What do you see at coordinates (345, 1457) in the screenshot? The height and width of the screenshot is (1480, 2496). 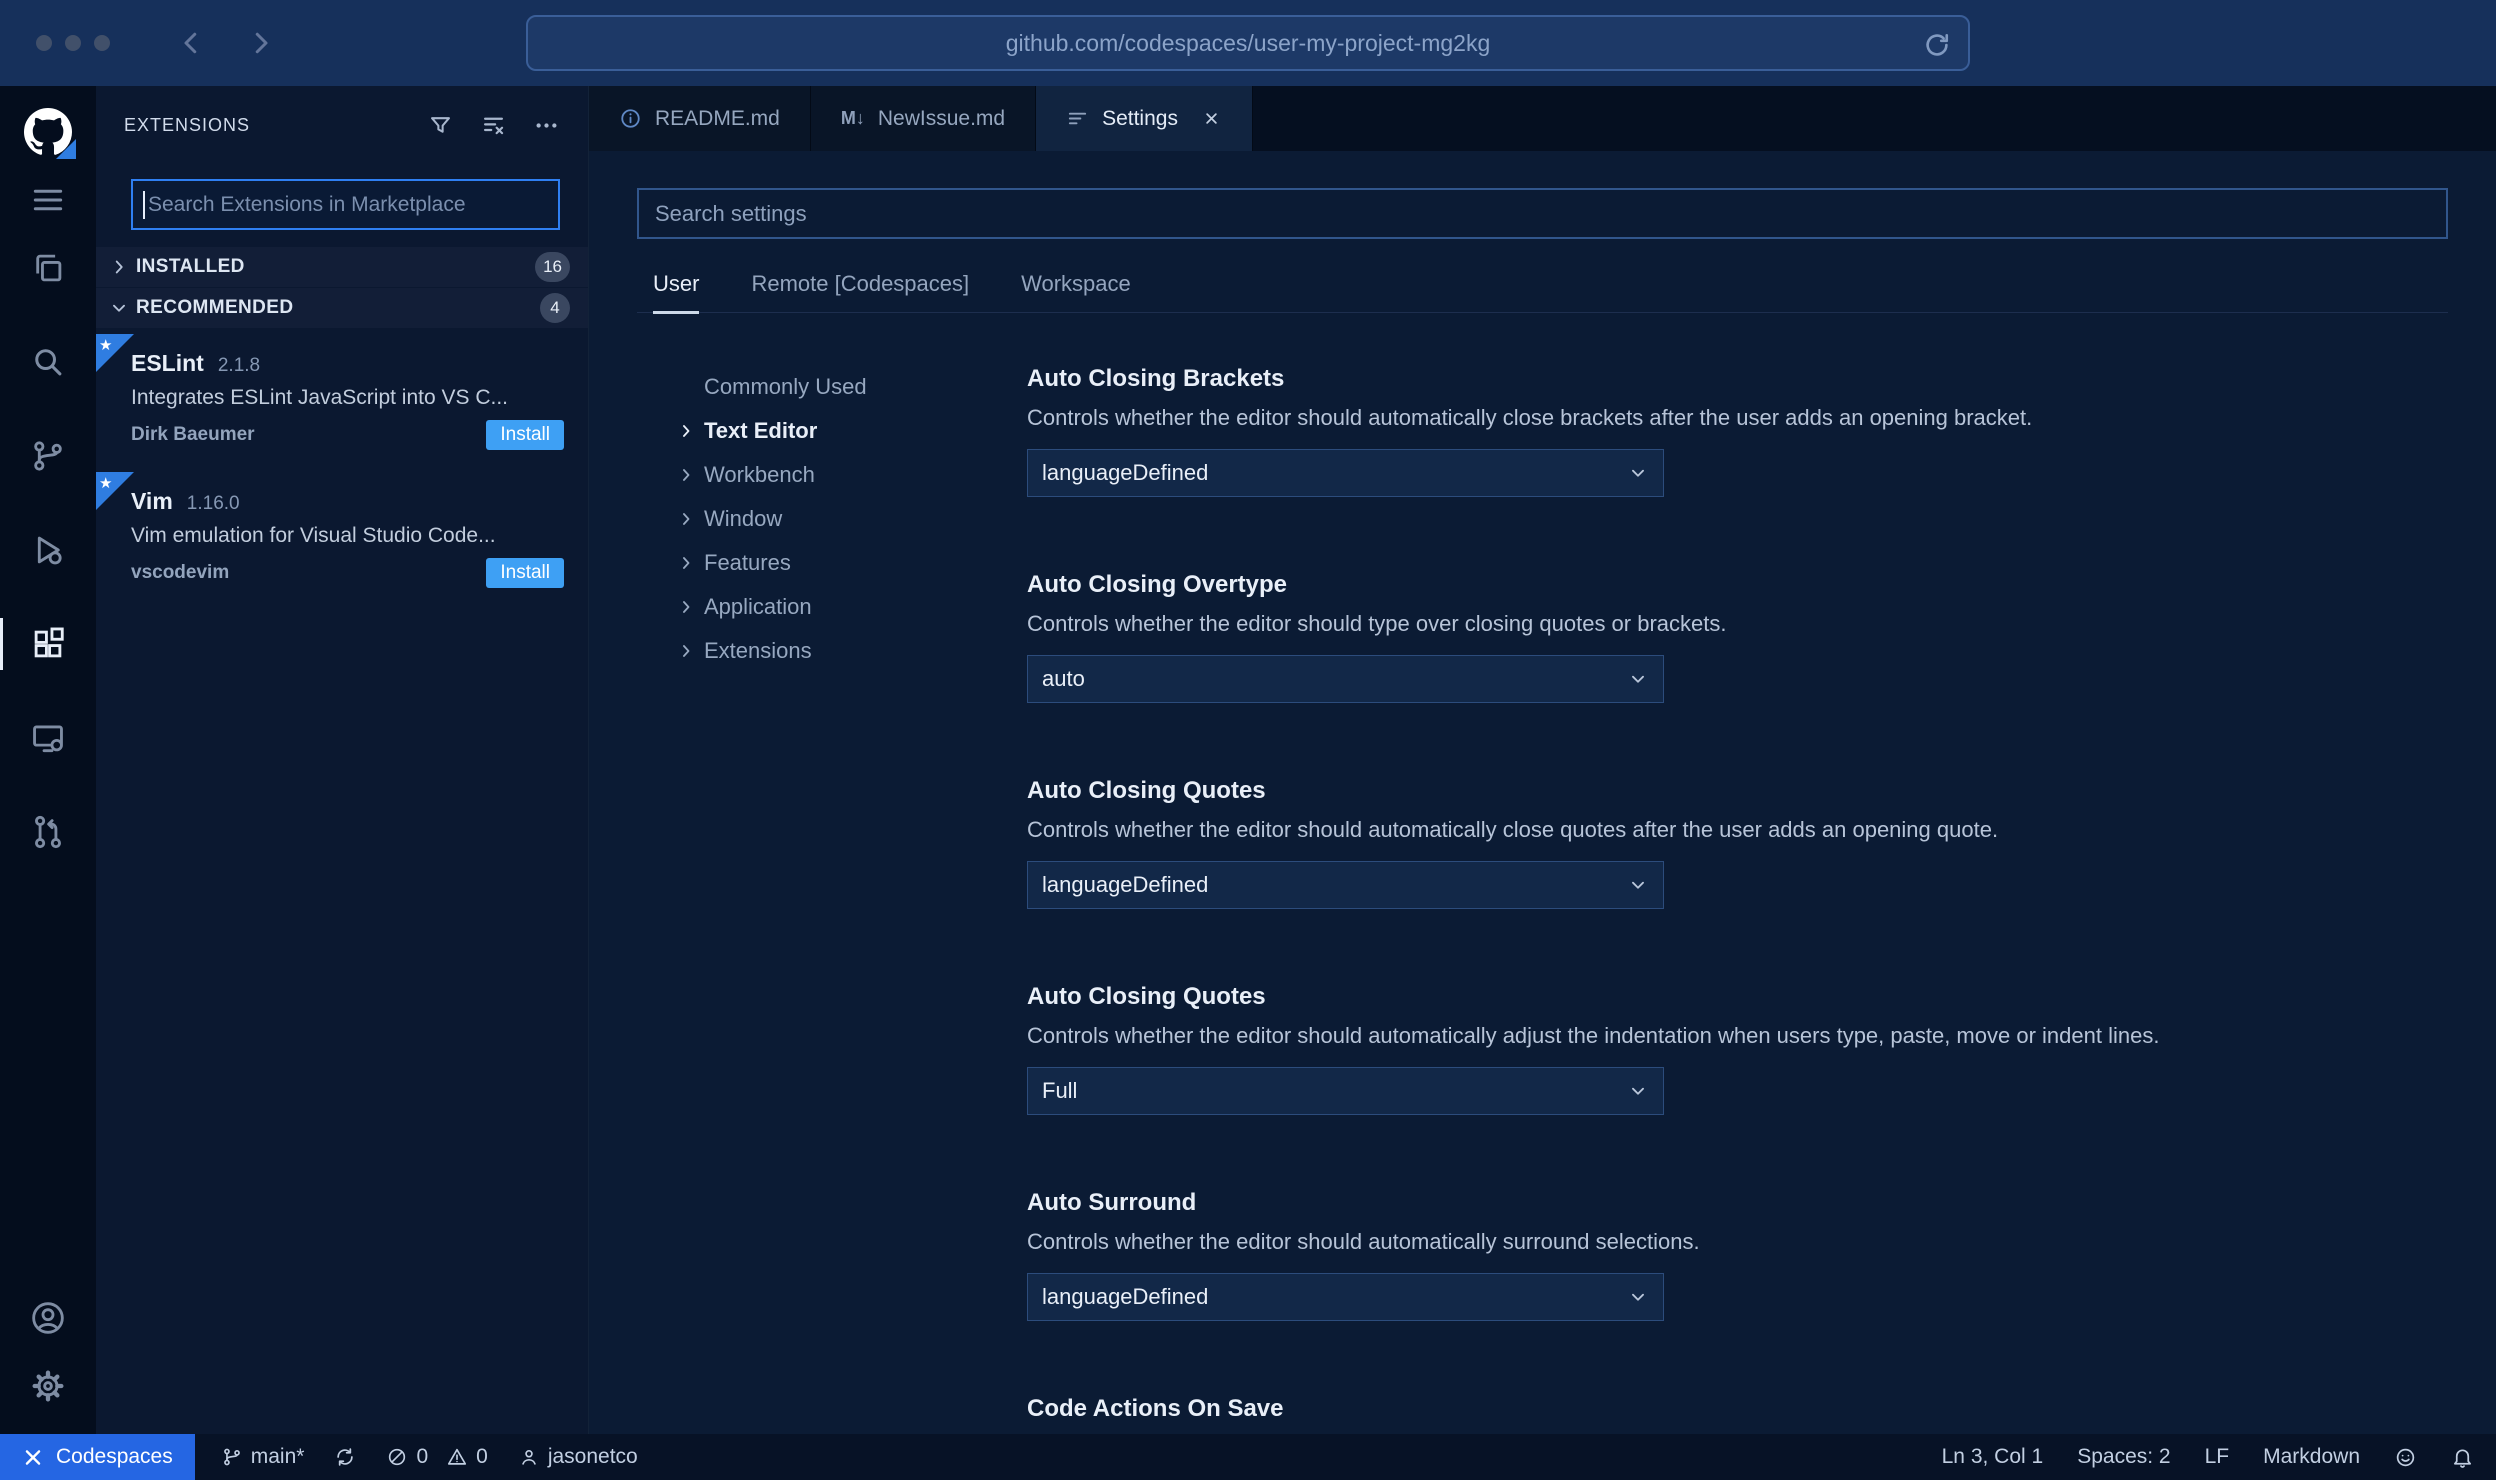 I see `sync-button` at bounding box center [345, 1457].